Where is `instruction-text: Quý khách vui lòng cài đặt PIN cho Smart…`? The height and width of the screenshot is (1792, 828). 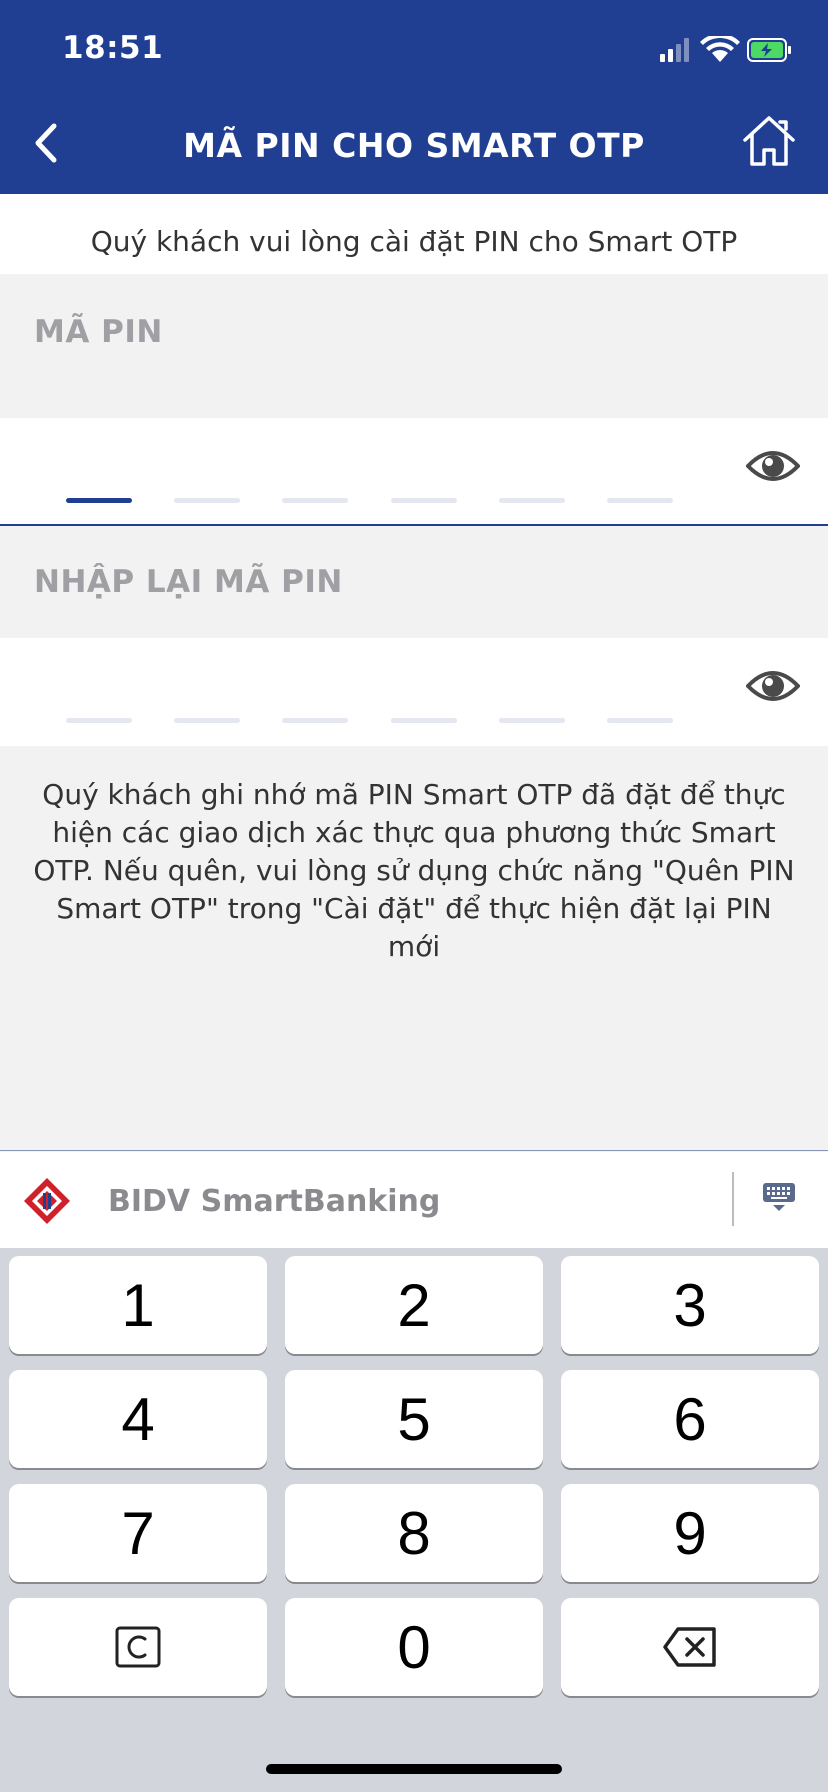 instruction-text: Quý khách vui lòng cài đặt PIN cho Smart… is located at coordinates (414, 234).